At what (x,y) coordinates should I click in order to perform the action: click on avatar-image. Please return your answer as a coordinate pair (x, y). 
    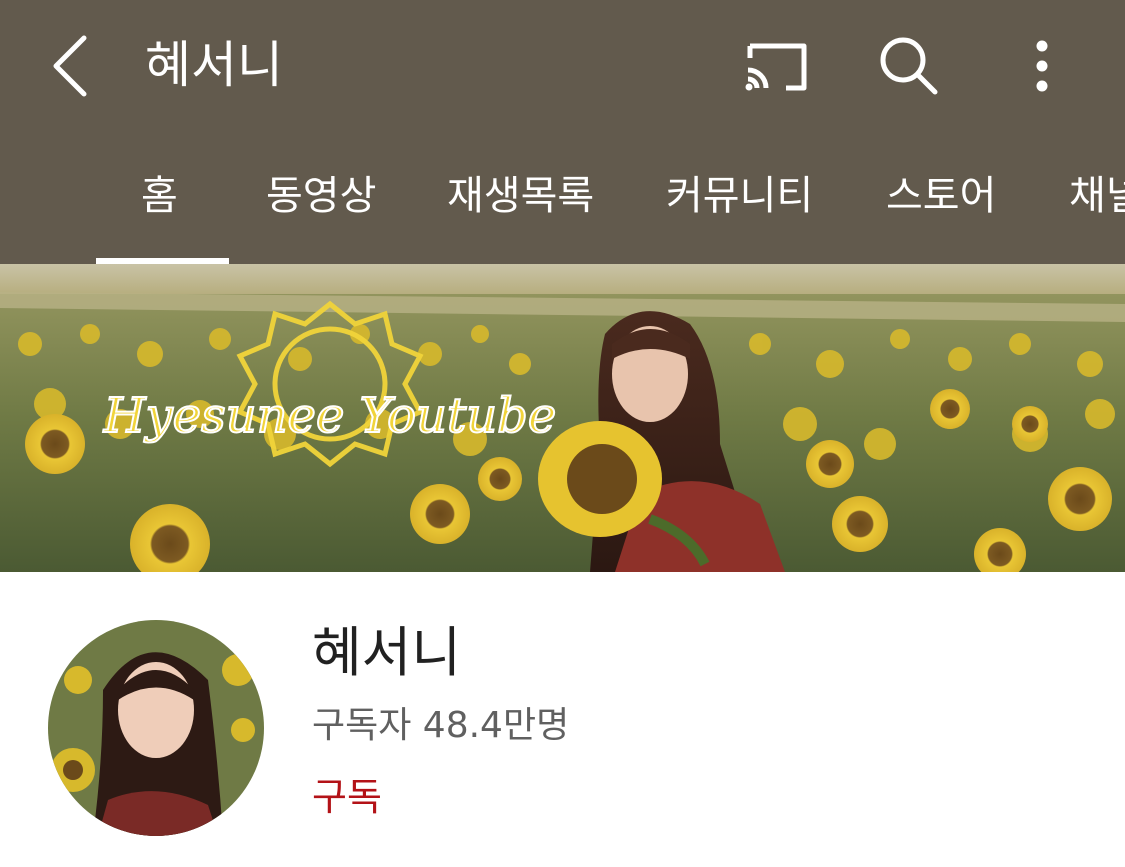
    Looking at the image, I should click on (156, 728).